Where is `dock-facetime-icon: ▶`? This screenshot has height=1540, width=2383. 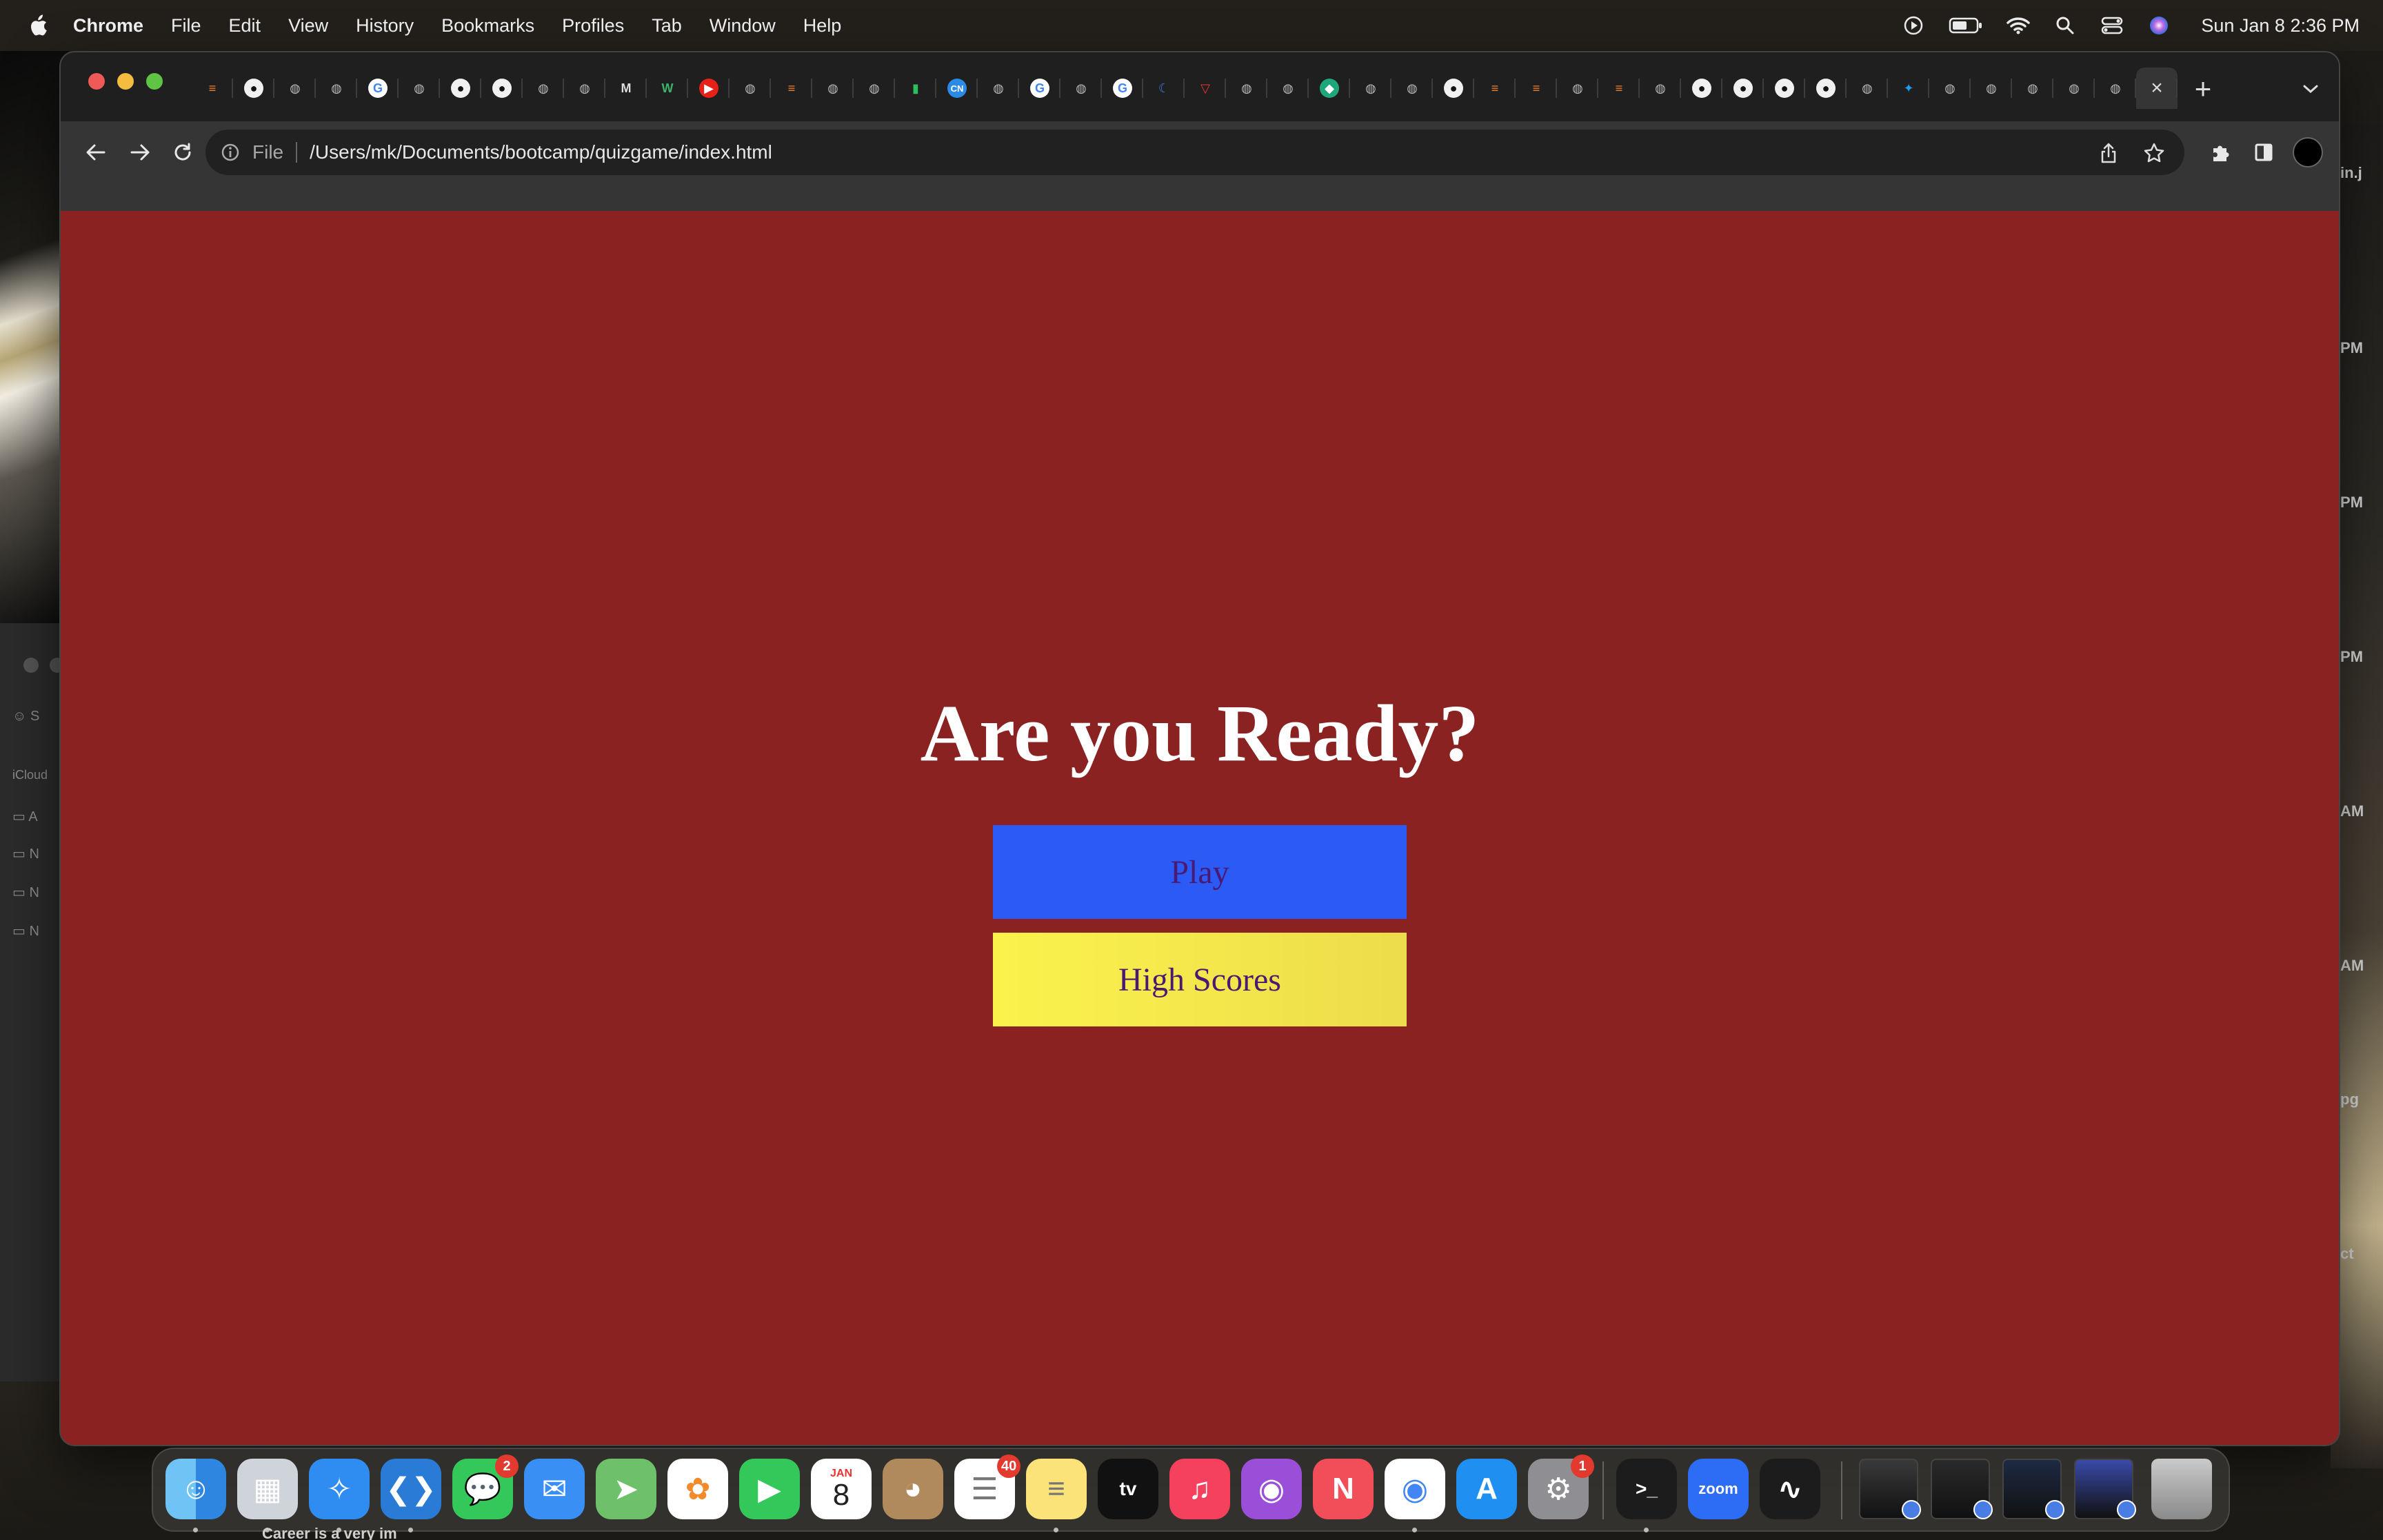
dock-facetime-icon: ▶ is located at coordinates (769, 1489).